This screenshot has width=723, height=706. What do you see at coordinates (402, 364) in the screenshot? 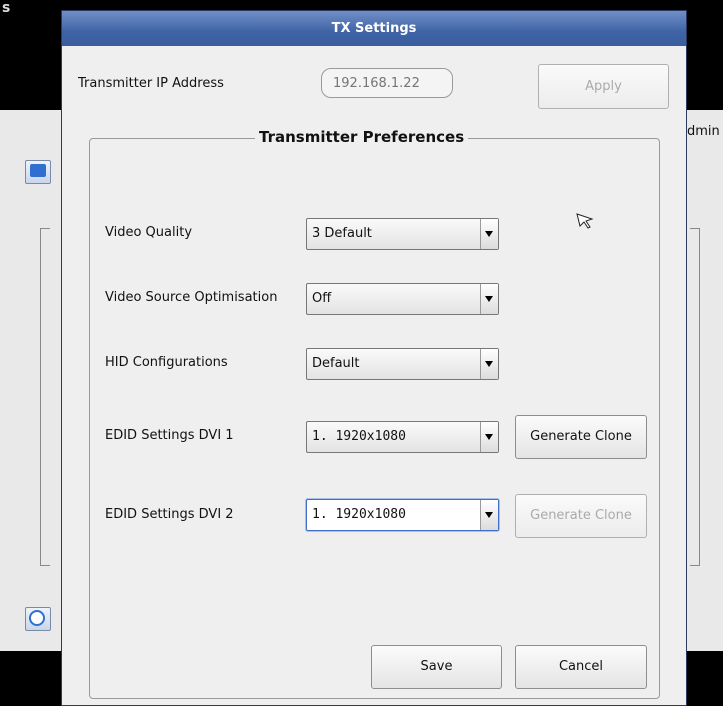
I see `hid-configurations-select: Default` at bounding box center [402, 364].